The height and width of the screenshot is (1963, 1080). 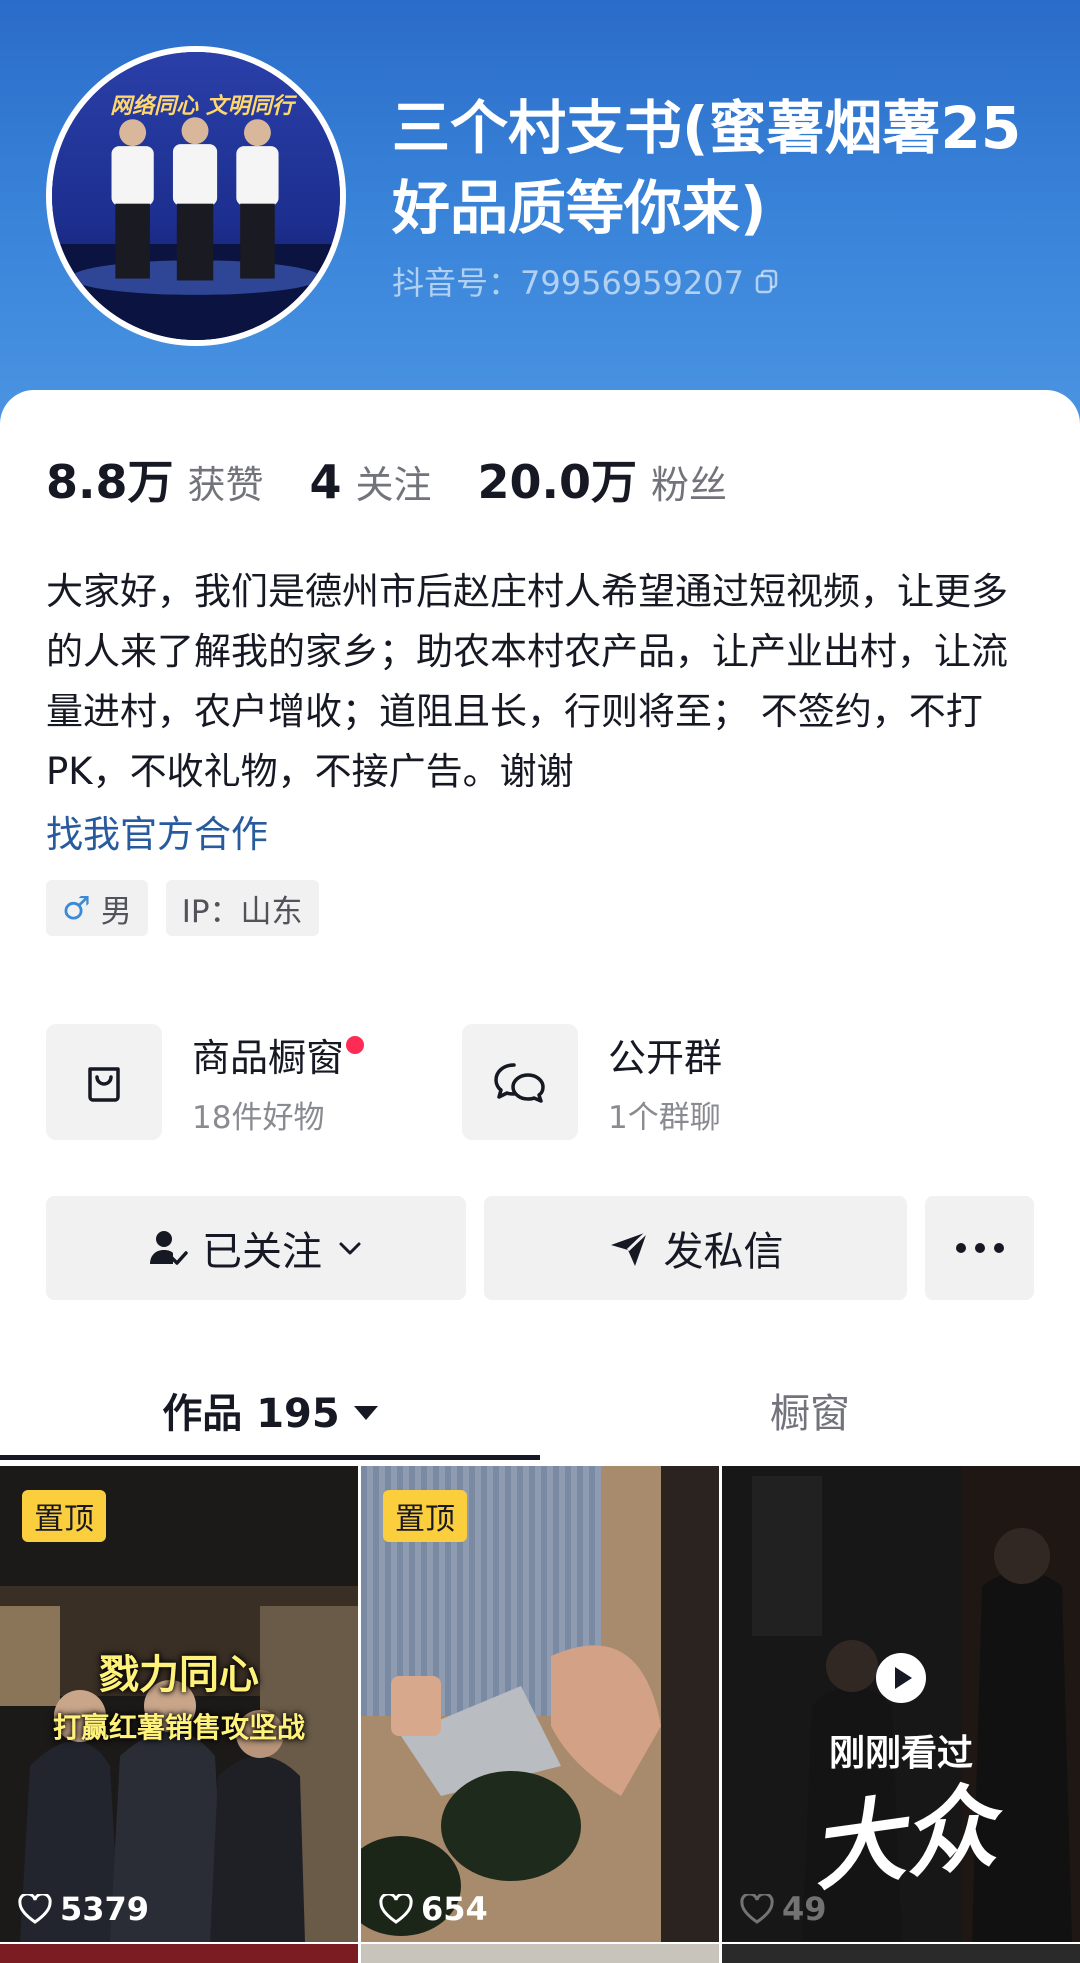 What do you see at coordinates (804, 1909) in the screenshot?
I see `video-3-like-count: 49` at bounding box center [804, 1909].